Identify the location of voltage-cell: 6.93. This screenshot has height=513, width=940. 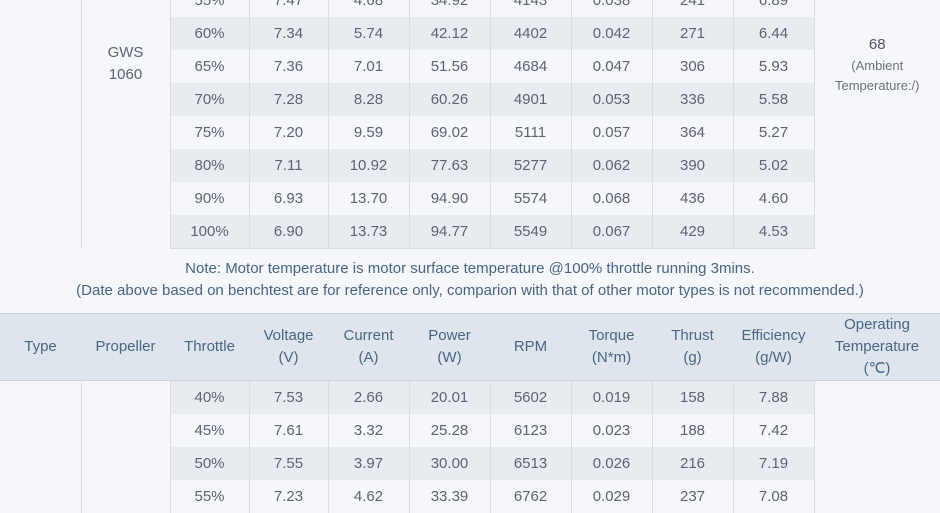
(288, 198).